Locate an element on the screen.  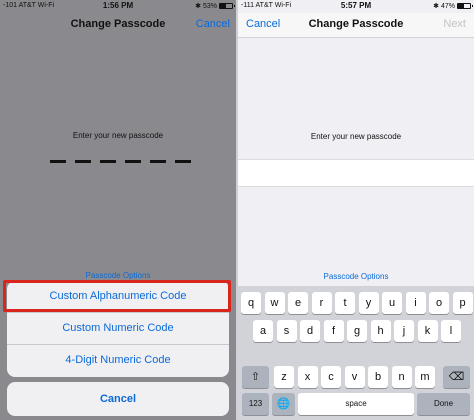
key-s: s is located at coordinates (286, 331).